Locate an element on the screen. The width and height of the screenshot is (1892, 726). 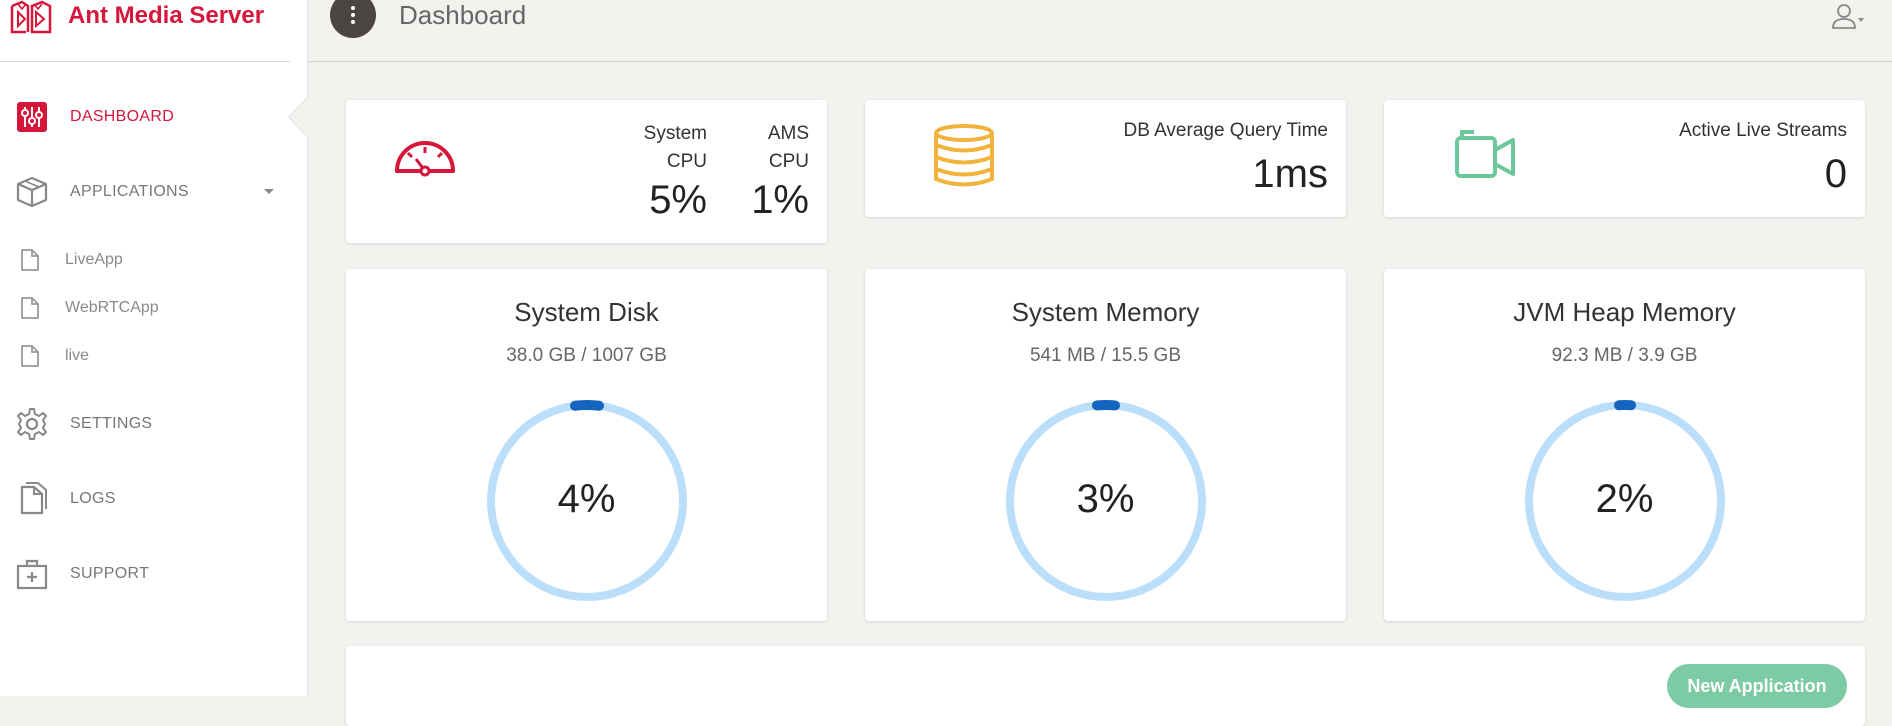
speedometer-icon is located at coordinates (425, 155).